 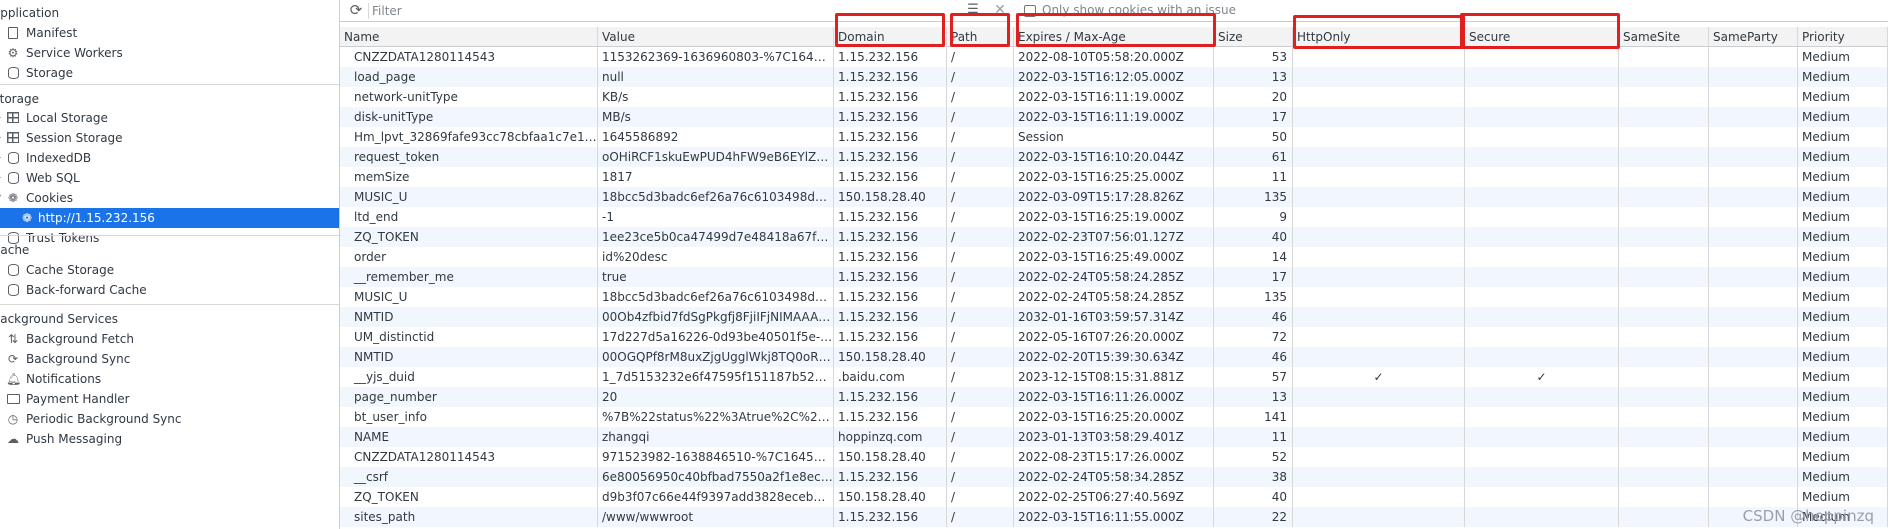 What do you see at coordinates (169, 218) in the screenshot?
I see `sidebar-item-http-1-15-232-156: ❁ http://1.15.232.156` at bounding box center [169, 218].